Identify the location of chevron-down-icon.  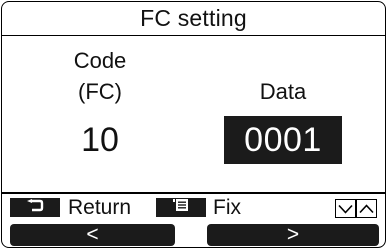
(345, 208).